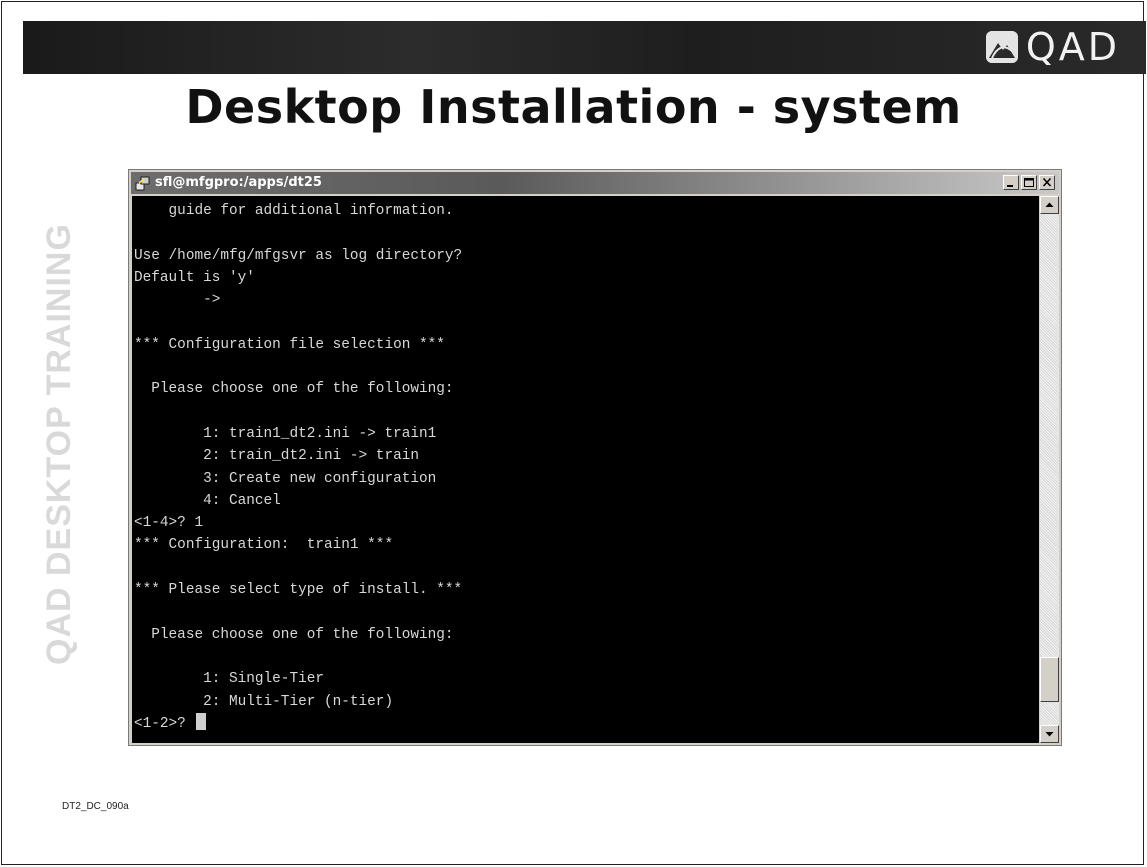 This screenshot has width=1147, height=867. What do you see at coordinates (584, 47) in the screenshot?
I see `header-bar: QAD` at bounding box center [584, 47].